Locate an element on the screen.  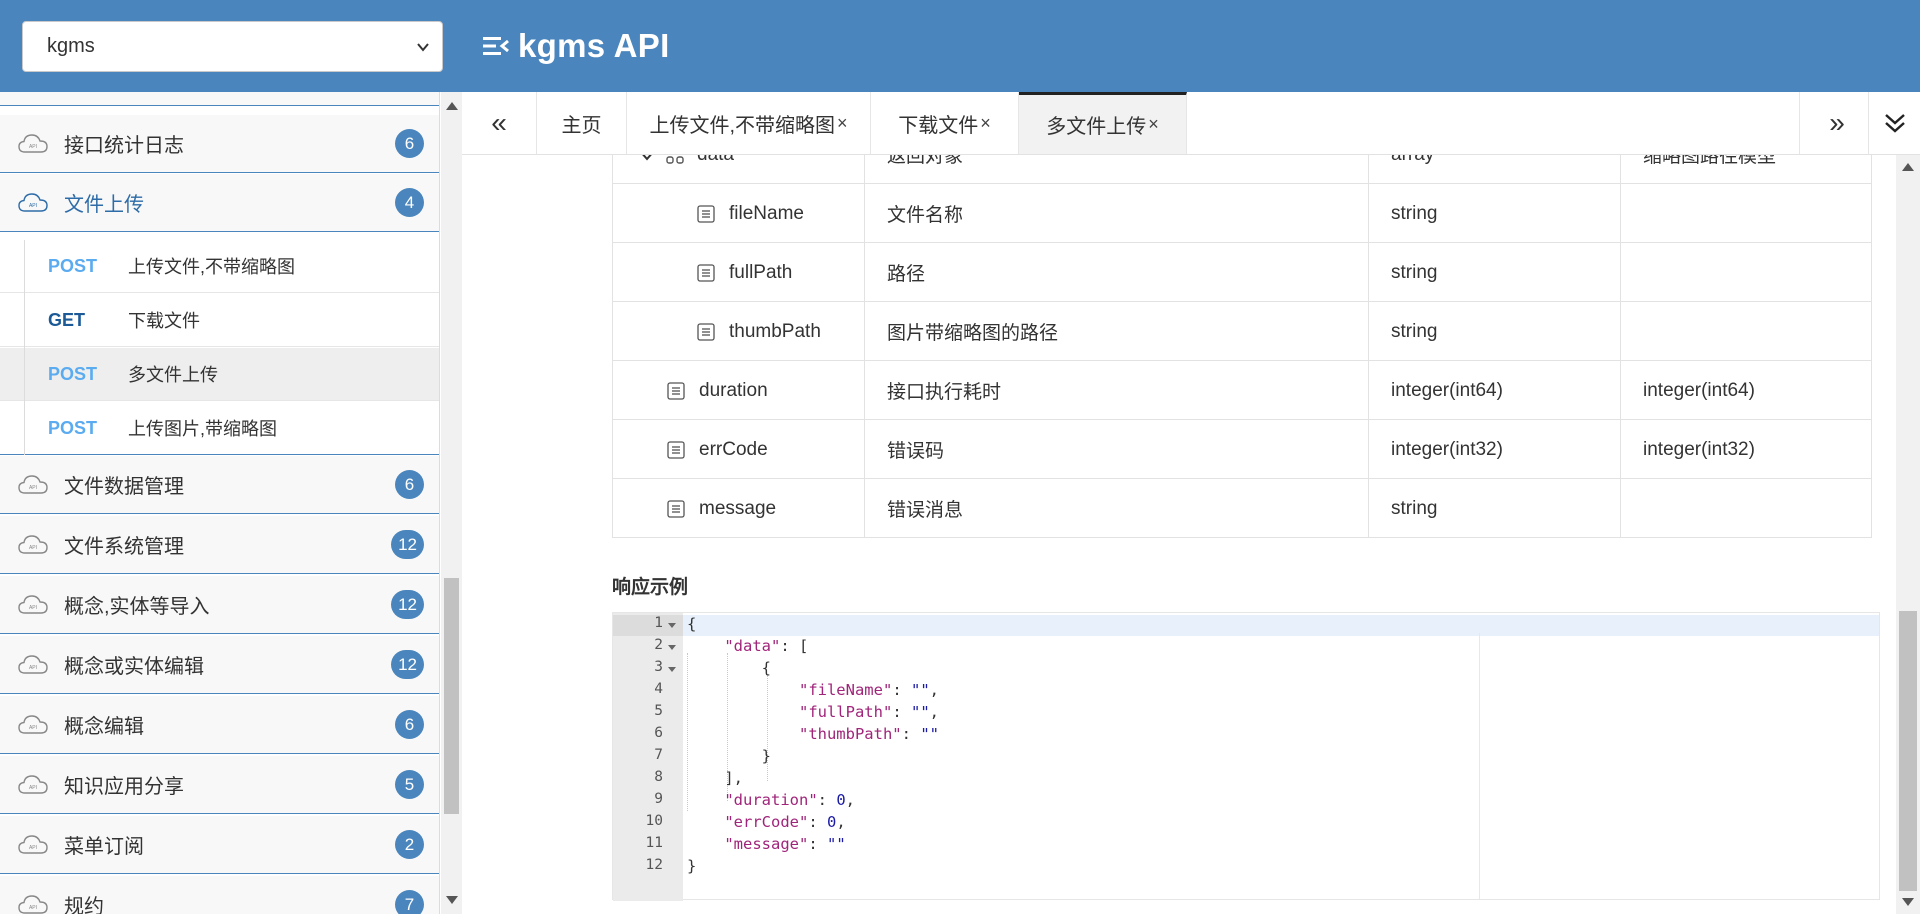
code-line: "duration": 0, is located at coordinates (790, 800).